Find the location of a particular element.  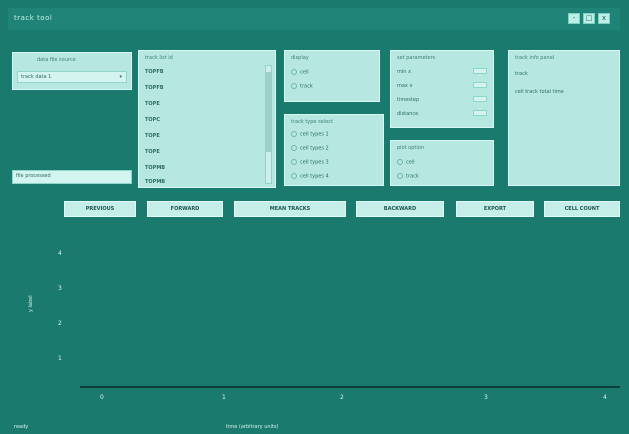

info-label: track info panel is located at coordinates (535, 58).